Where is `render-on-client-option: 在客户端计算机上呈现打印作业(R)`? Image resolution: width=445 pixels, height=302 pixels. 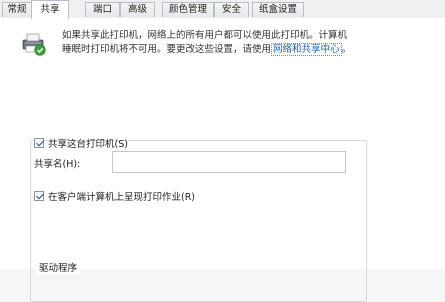 render-on-client-option: 在客户端计算机上呈现打印作业(R) is located at coordinates (115, 196).